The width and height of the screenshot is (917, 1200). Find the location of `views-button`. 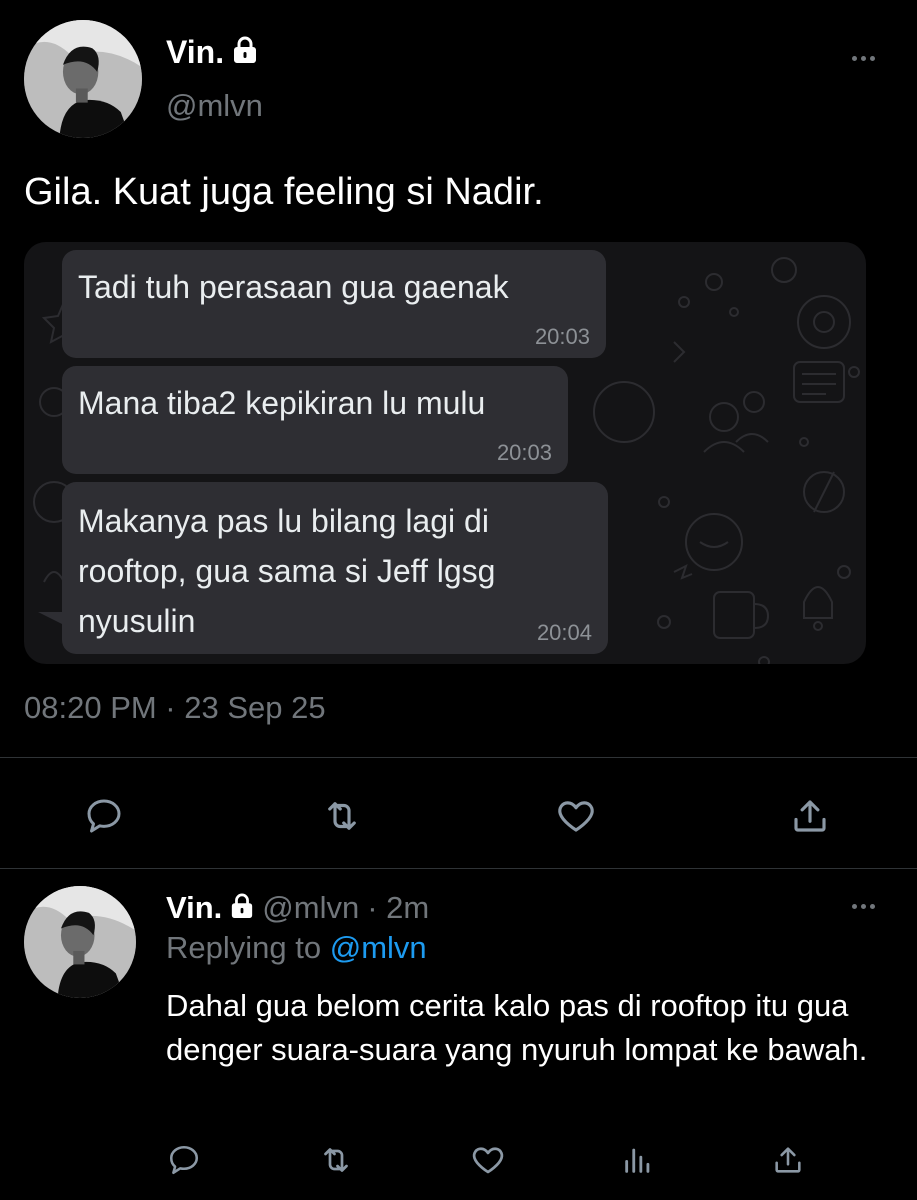

views-button is located at coordinates (638, 1160).